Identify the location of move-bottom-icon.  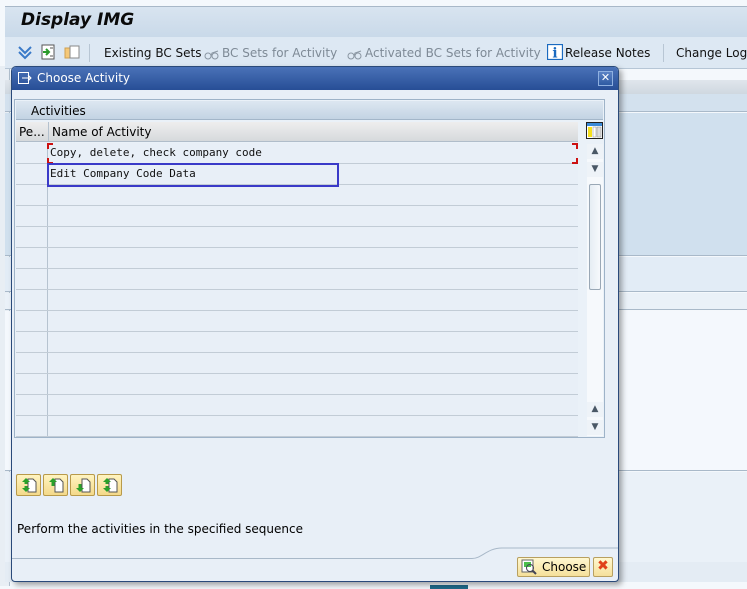
(110, 485).